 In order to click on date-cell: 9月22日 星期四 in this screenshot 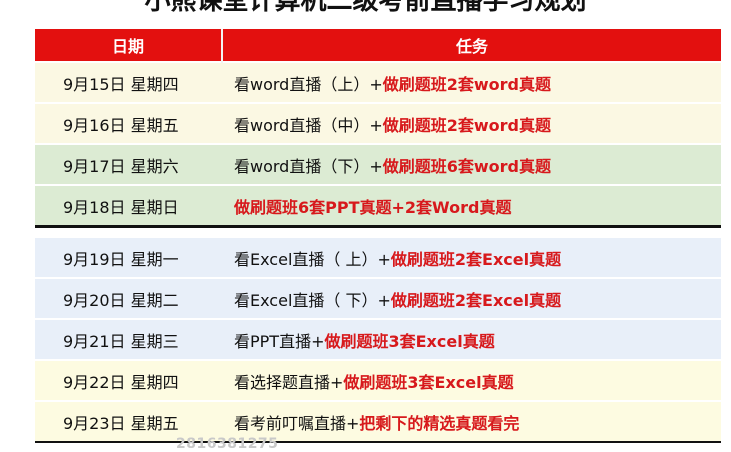, I will do `click(128, 380)`.